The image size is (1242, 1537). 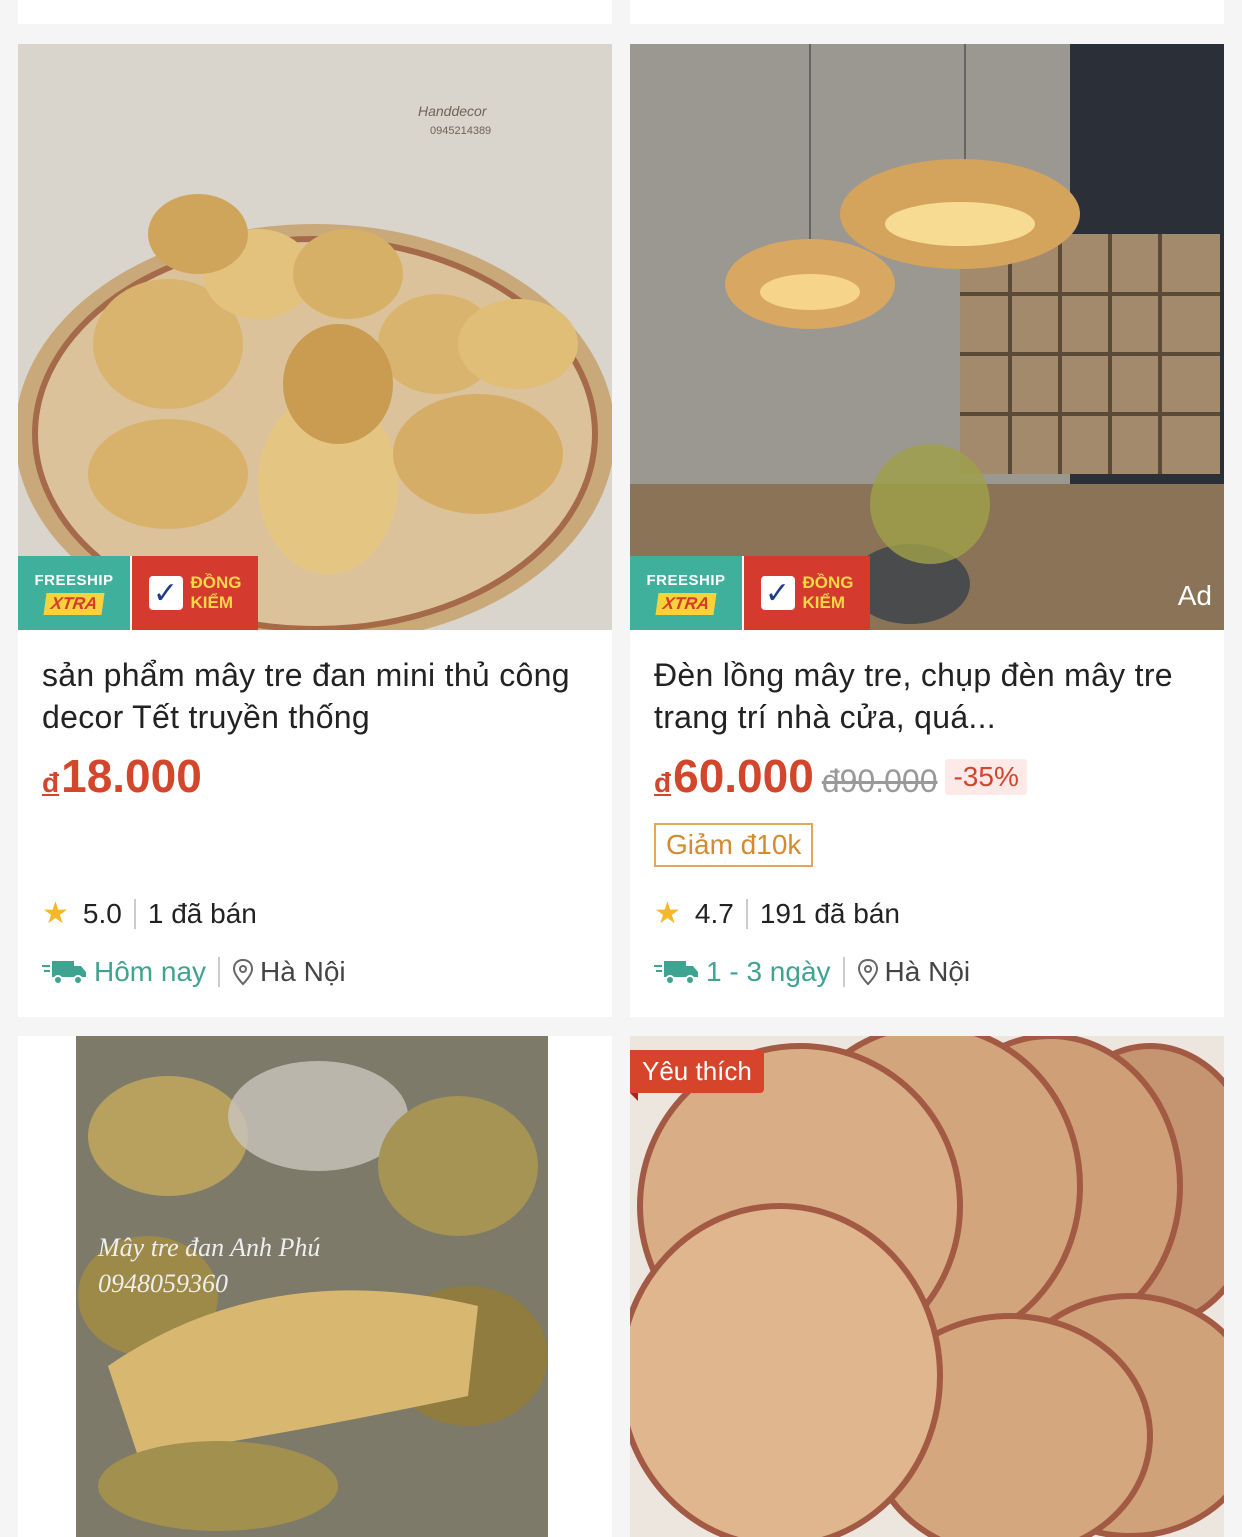 I want to click on delivery-time: Hôm nay, so click(x=150, y=971).